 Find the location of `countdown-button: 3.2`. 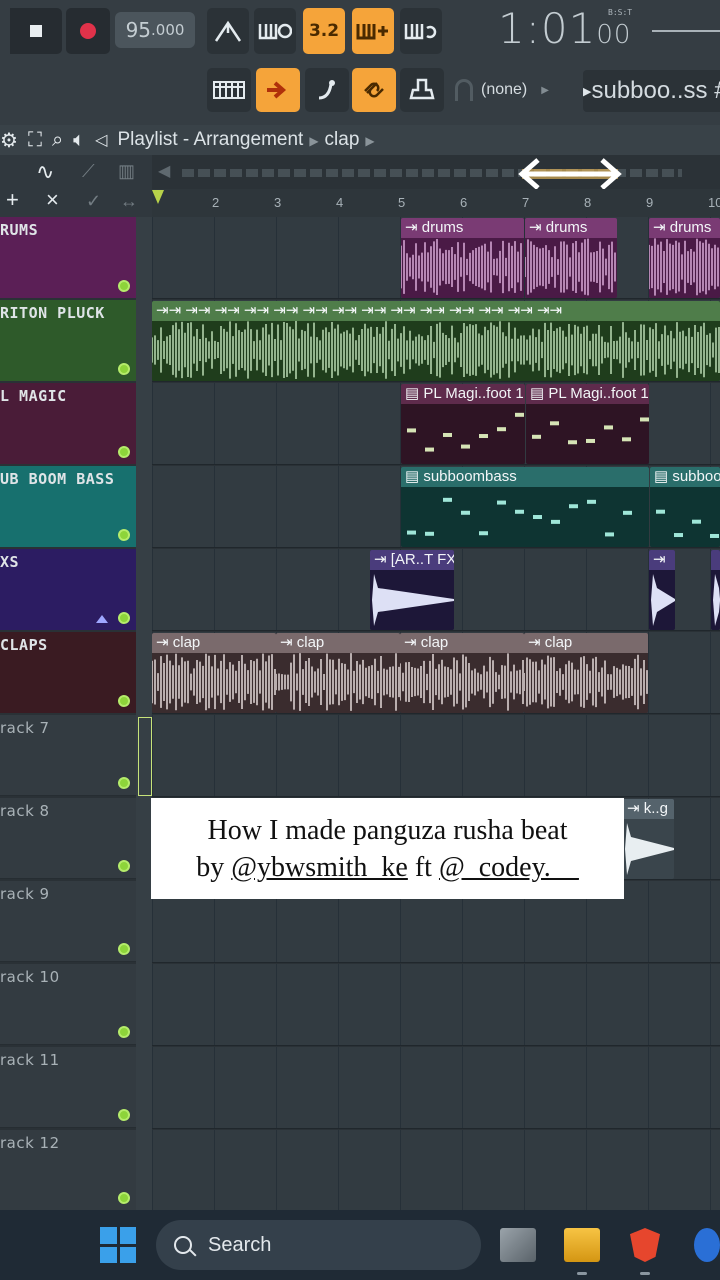

countdown-button: 3.2 is located at coordinates (324, 31).